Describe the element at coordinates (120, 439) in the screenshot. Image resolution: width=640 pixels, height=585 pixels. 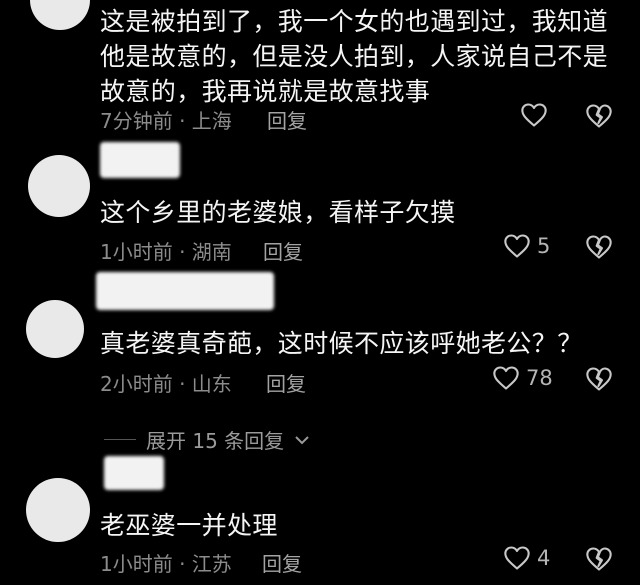
I see `divider` at that location.